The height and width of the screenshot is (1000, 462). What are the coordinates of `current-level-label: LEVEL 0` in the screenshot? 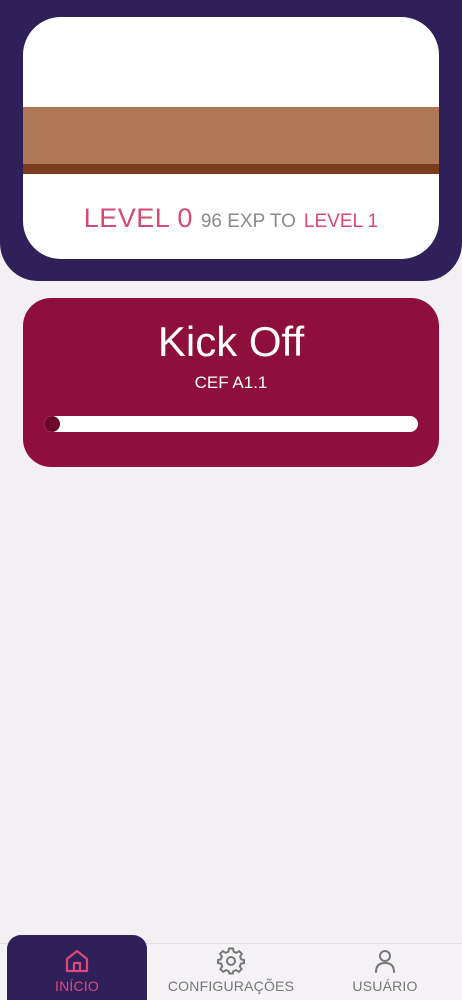 It's located at (138, 218).